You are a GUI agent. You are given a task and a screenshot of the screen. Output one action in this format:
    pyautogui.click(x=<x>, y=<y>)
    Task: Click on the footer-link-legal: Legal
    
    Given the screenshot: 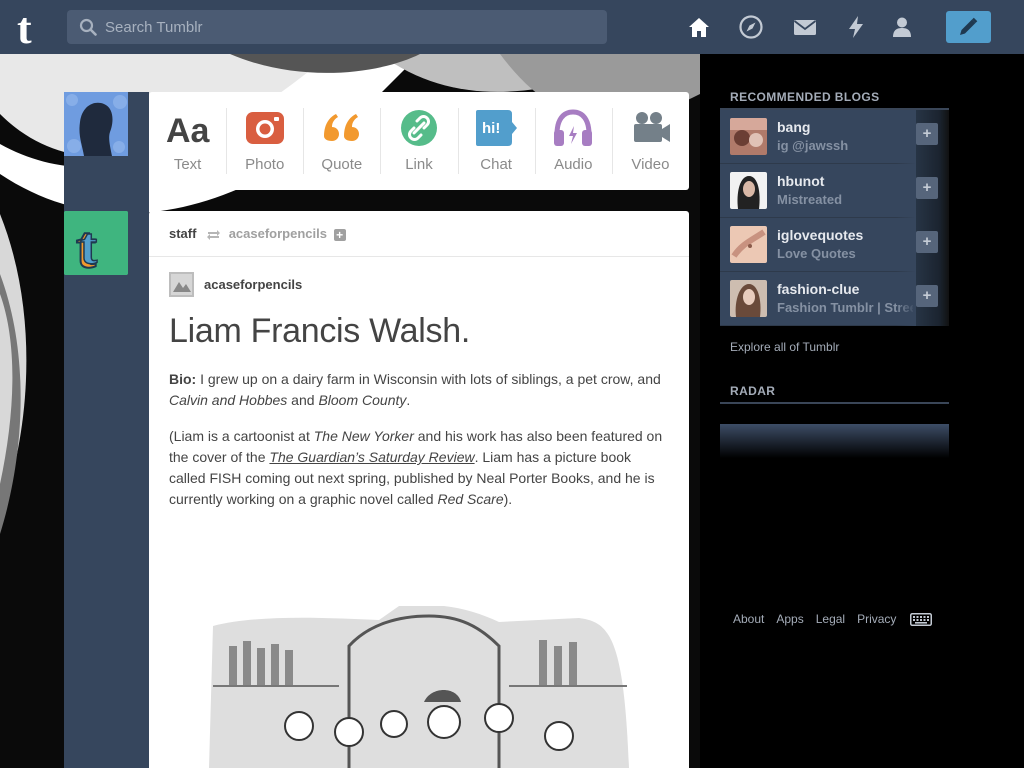 What is the action you would take?
    pyautogui.click(x=830, y=619)
    